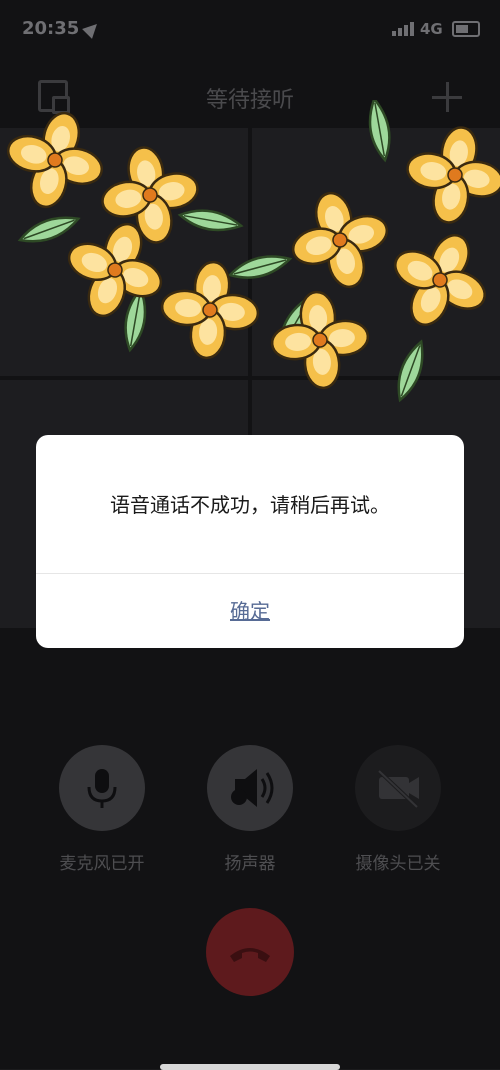 The width and height of the screenshot is (500, 1070). I want to click on home-indicator, so click(250, 1067).